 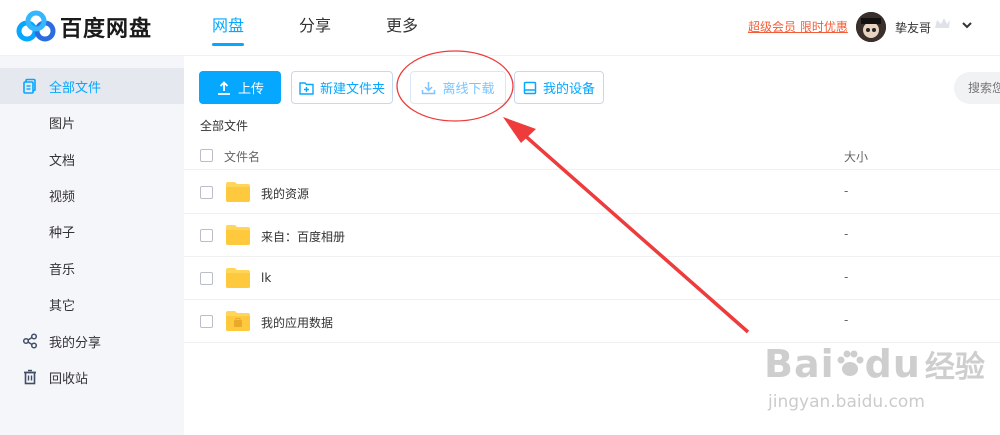 What do you see at coordinates (62, 161) in the screenshot?
I see `sidebar-item-label: 文档` at bounding box center [62, 161].